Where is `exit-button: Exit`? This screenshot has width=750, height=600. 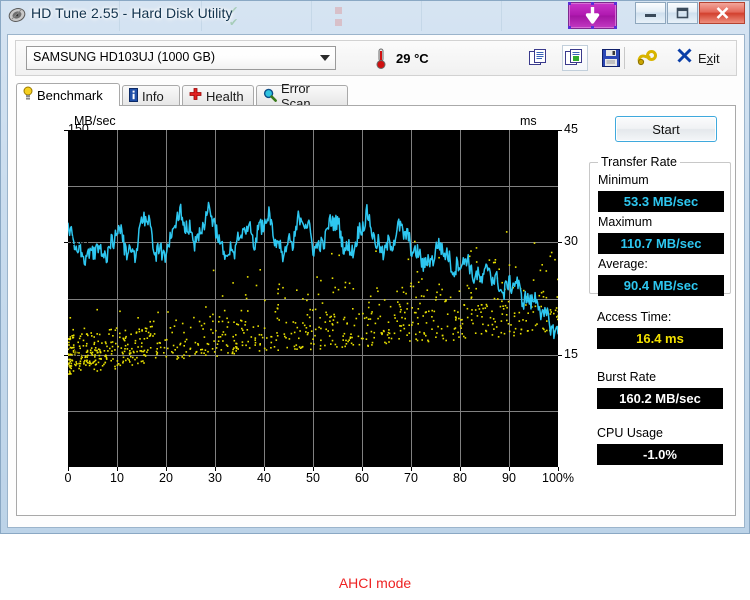
exit-button: Exit is located at coordinates (698, 58).